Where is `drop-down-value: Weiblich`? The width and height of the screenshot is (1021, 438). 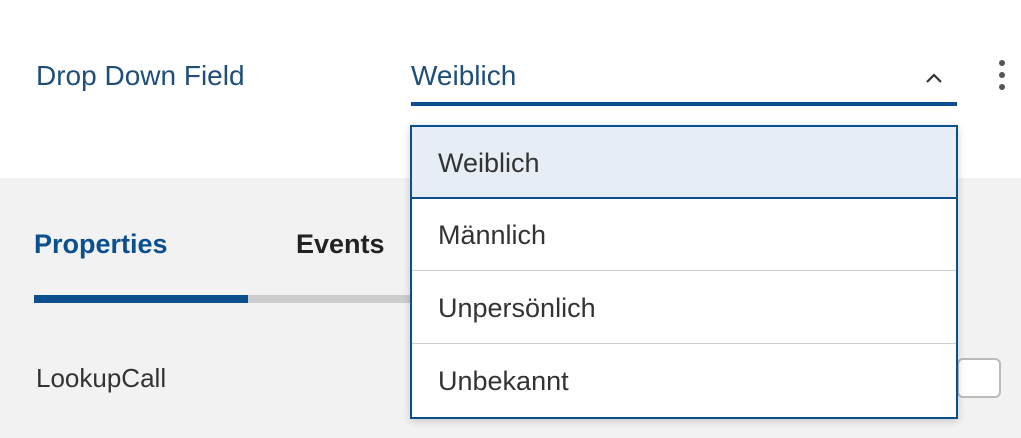 drop-down-value: Weiblich is located at coordinates (464, 75).